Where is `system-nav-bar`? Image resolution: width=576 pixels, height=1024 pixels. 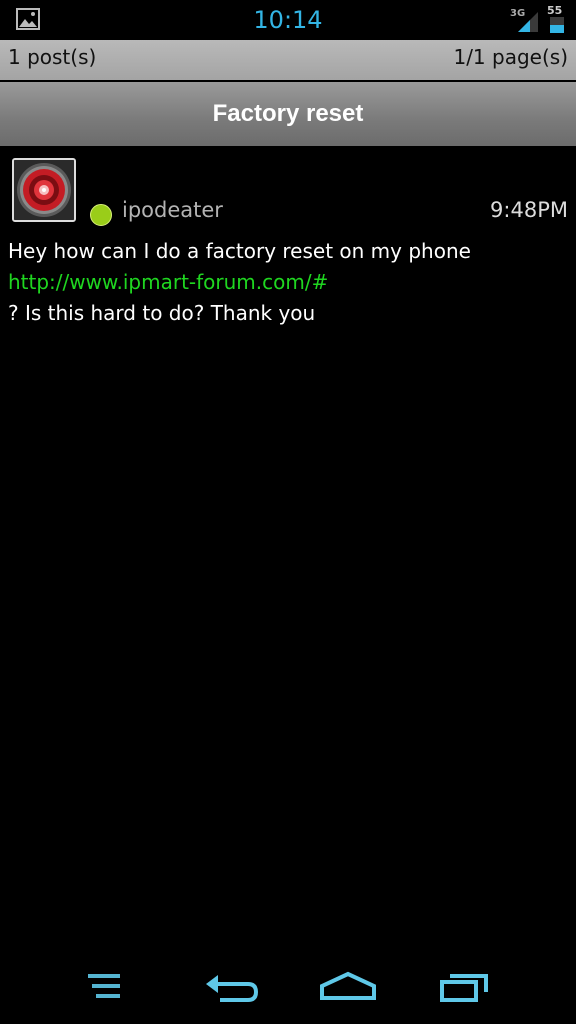 system-nav-bar is located at coordinates (288, 986).